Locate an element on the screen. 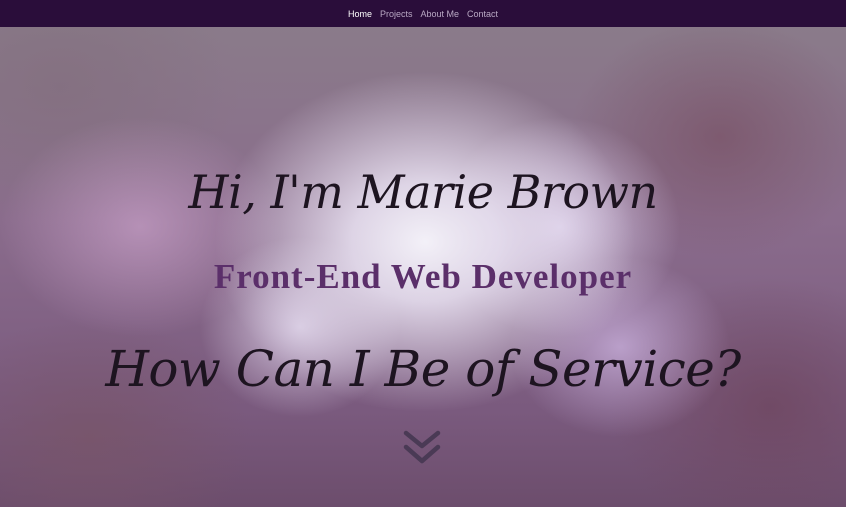 The width and height of the screenshot is (846, 507). nav-link-home: Home is located at coordinates (360, 14).